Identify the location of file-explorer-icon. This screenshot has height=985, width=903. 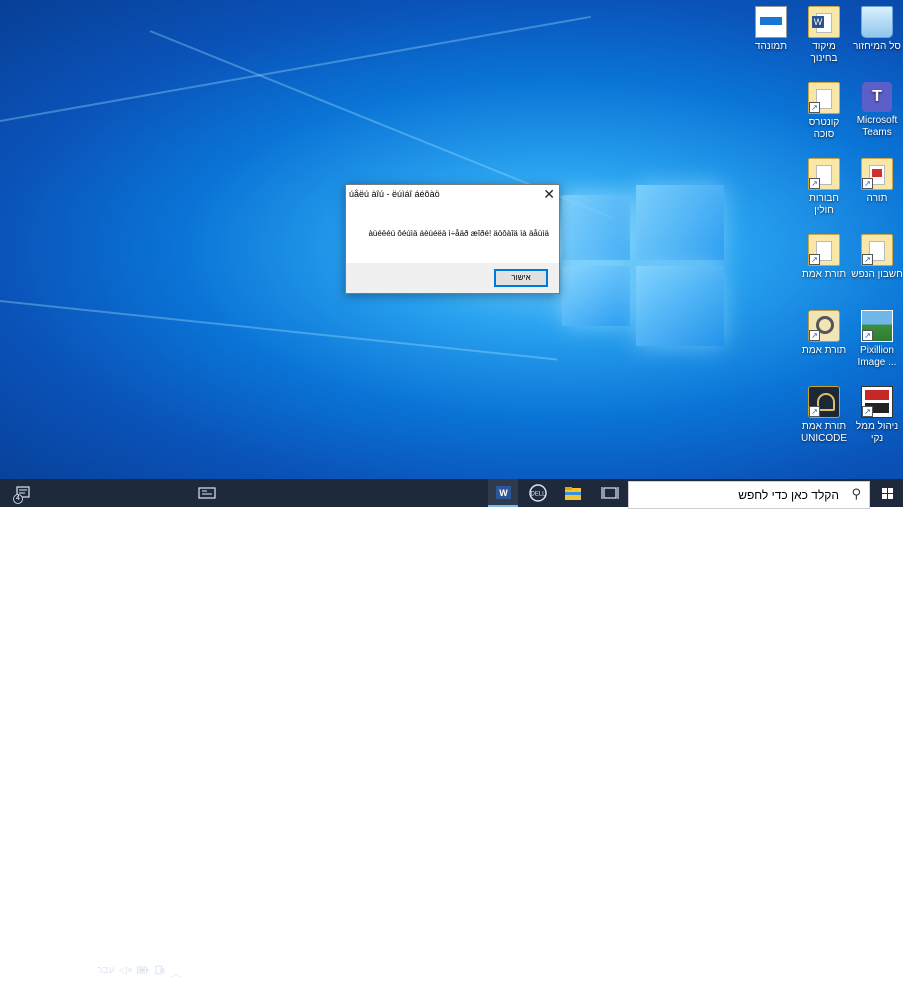
(573, 493).